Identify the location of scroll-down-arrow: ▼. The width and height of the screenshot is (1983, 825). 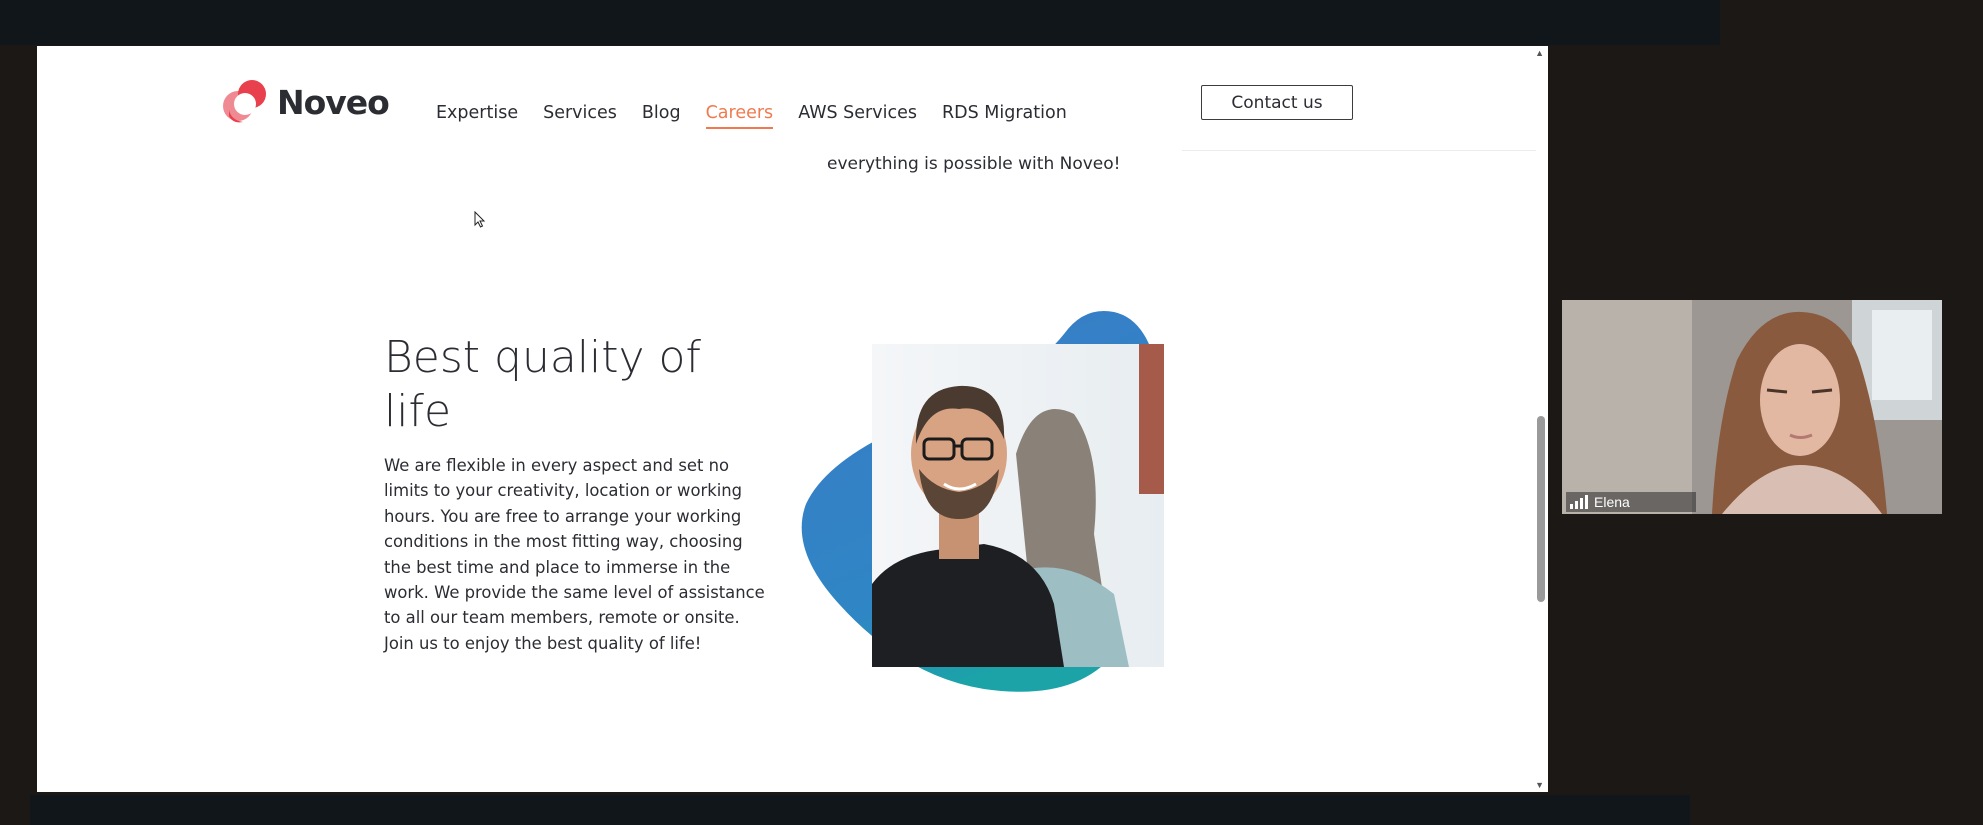
(1539, 785).